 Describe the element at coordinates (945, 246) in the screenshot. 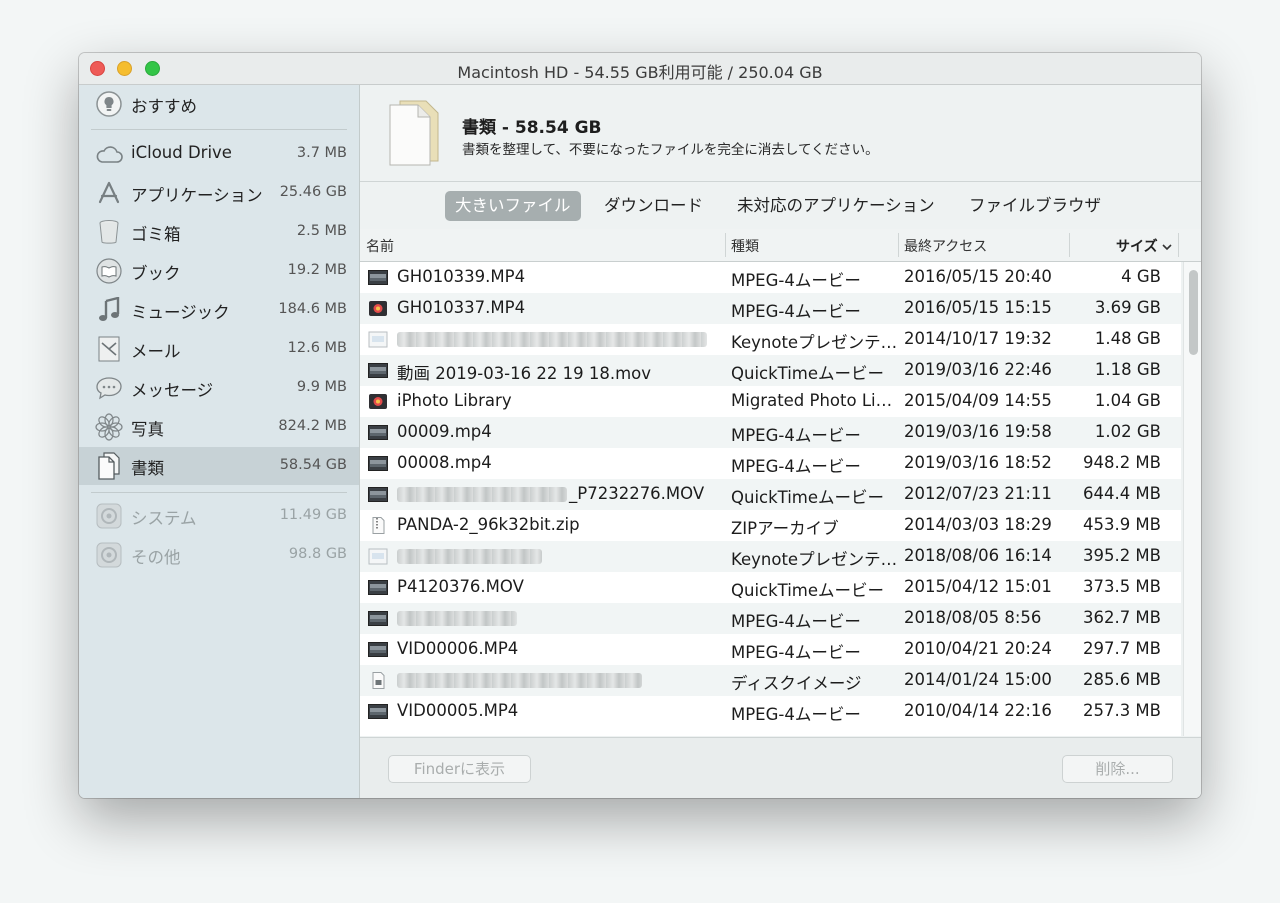

I see `column-header-last-access: 最終アクセス` at that location.